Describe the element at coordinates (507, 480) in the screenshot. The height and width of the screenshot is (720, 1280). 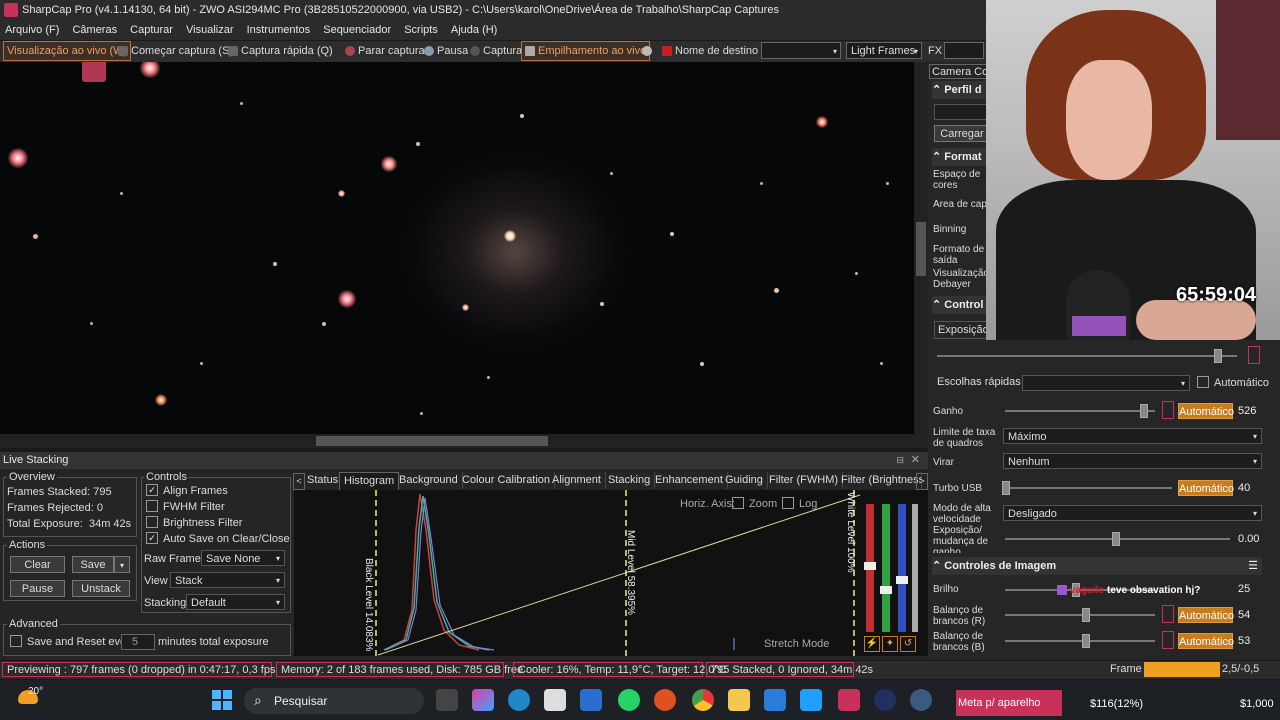
I see `tab-colour-calibration: Colour Calibration` at that location.